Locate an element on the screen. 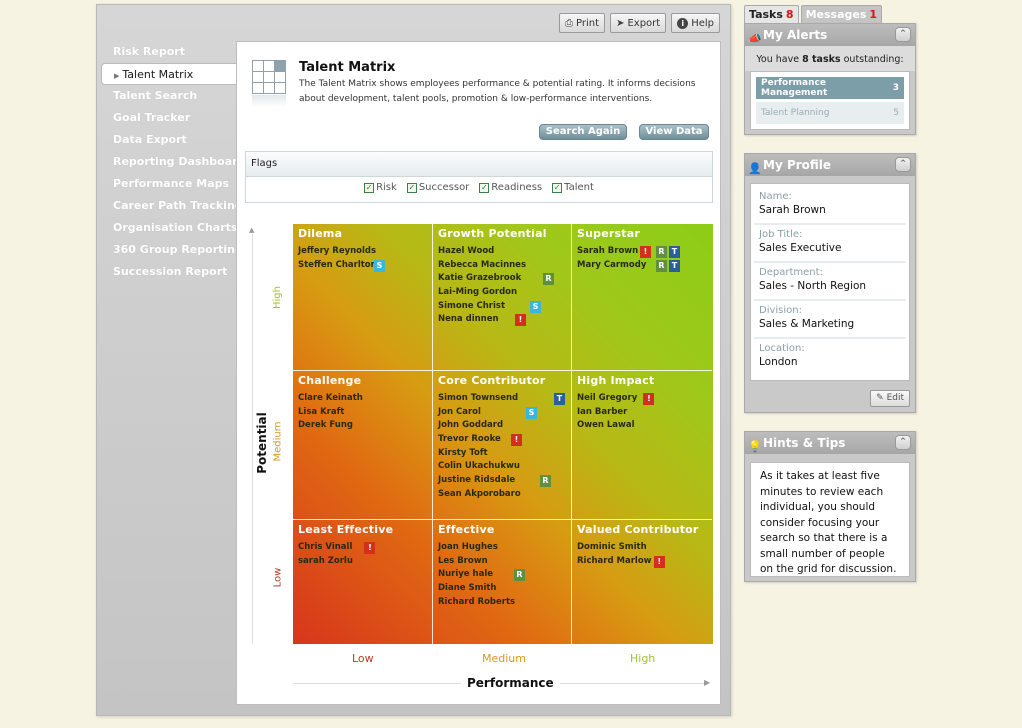  info-icon: i is located at coordinates (683, 23).